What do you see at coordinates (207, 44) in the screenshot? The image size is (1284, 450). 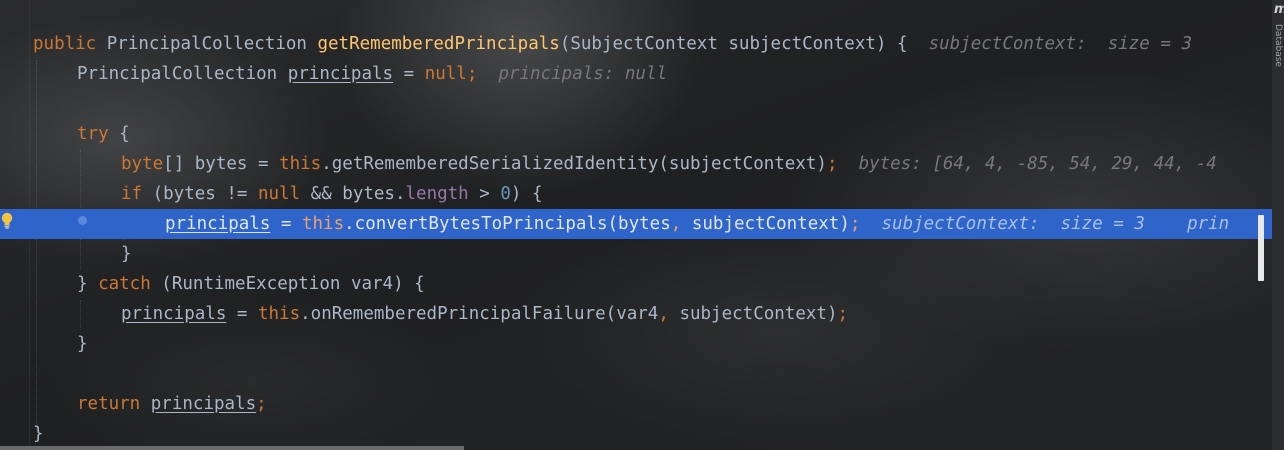 I see `return-type: PrincipalCollection` at bounding box center [207, 44].